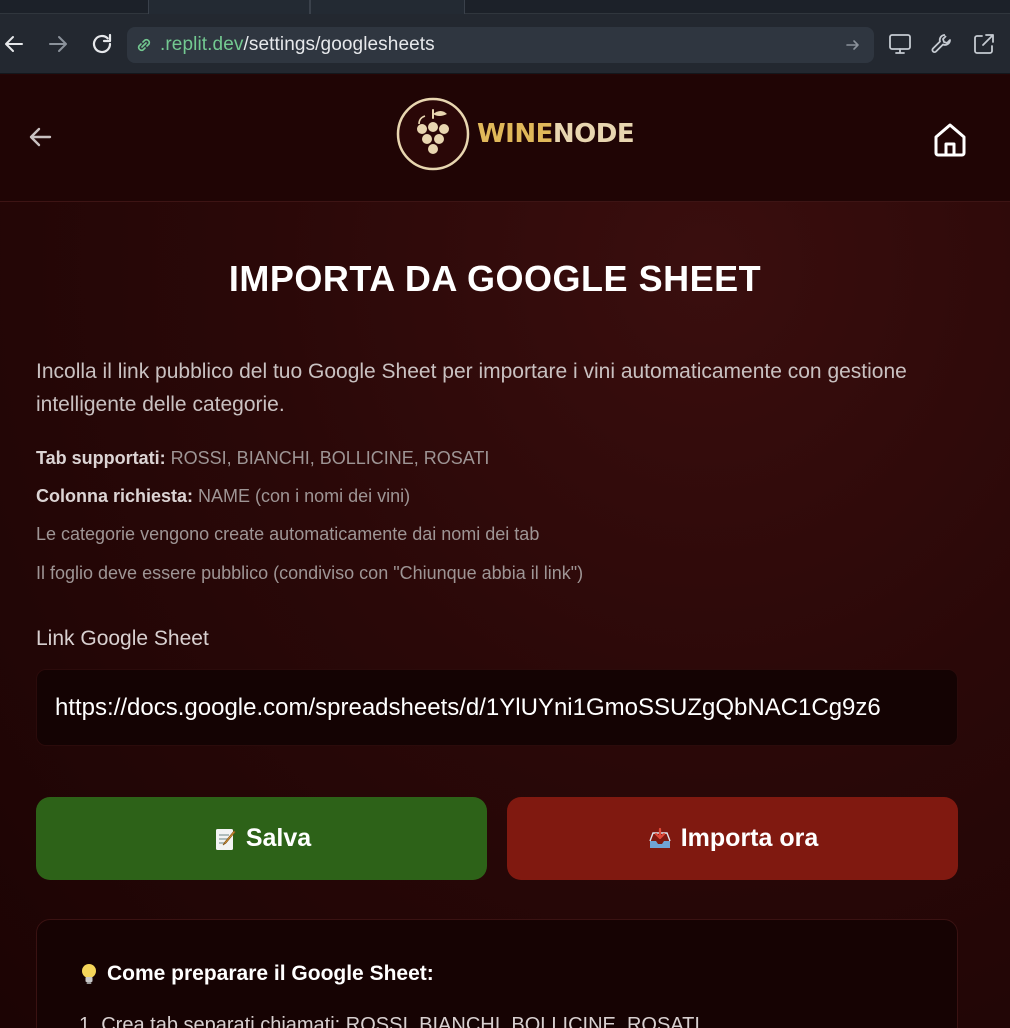 Image resolution: width=1010 pixels, height=1028 pixels. I want to click on browser-tab-strip, so click(505, 7).